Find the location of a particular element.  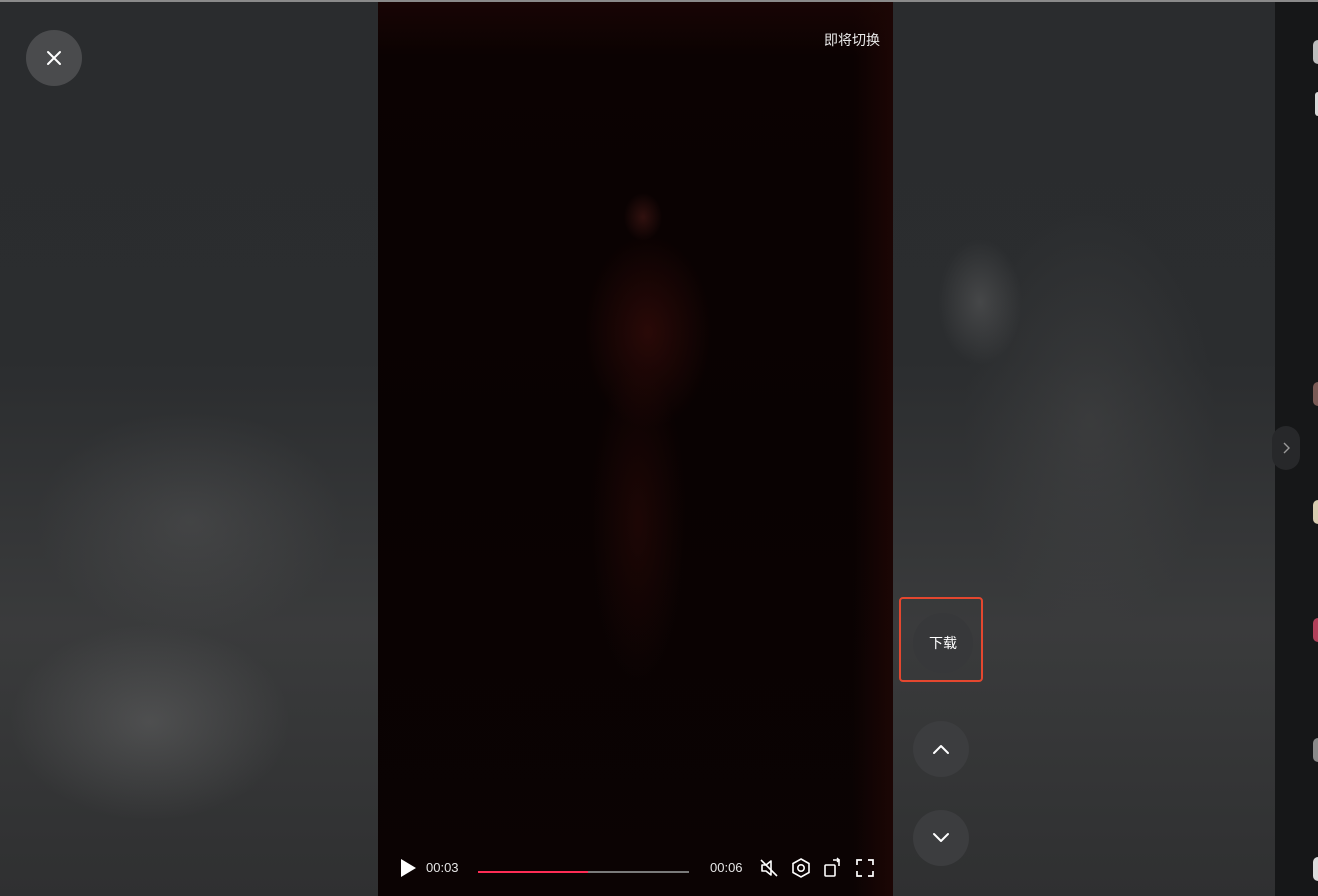

rotate-screen-icon is located at coordinates (833, 868).